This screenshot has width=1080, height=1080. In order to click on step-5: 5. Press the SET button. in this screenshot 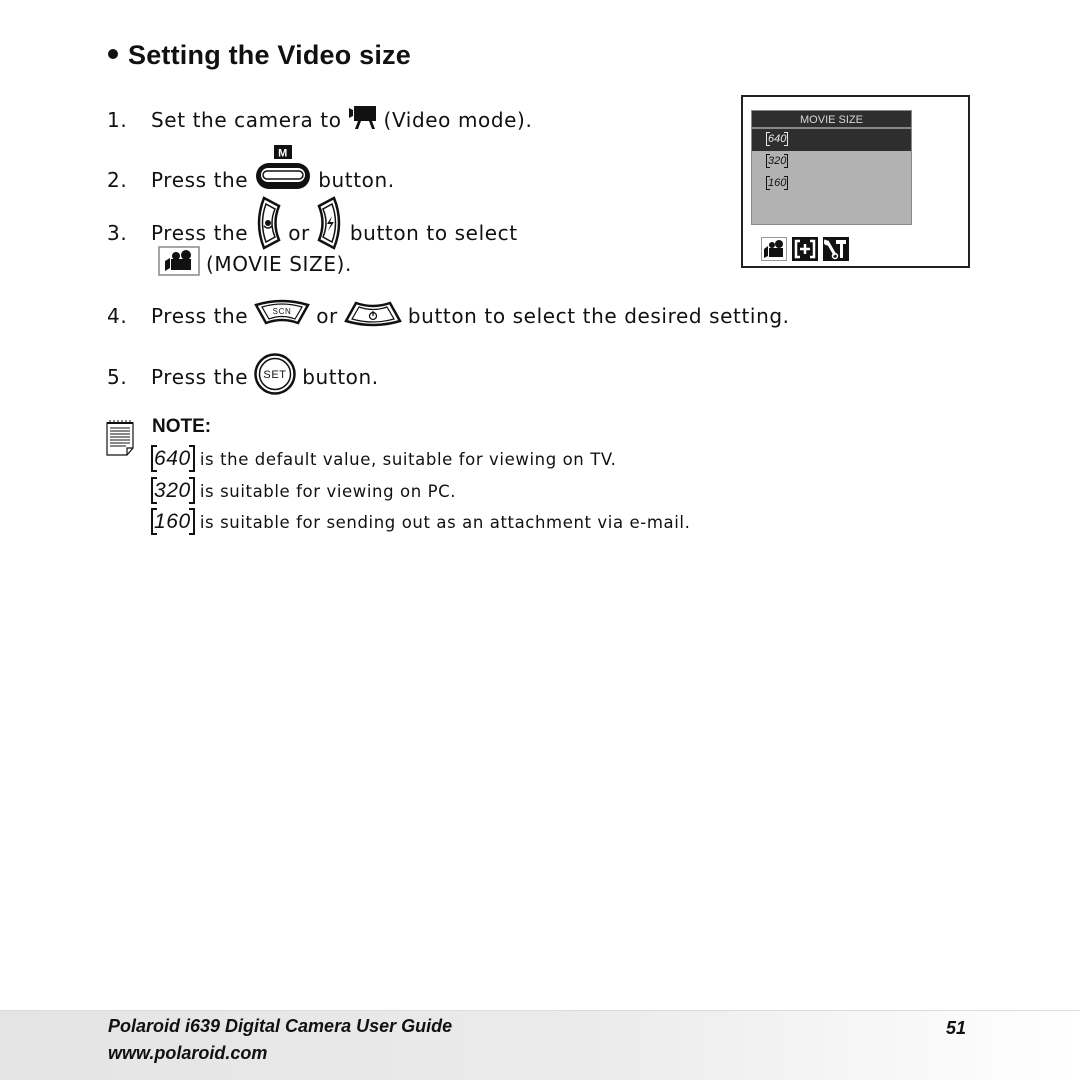, I will do `click(243, 376)`.